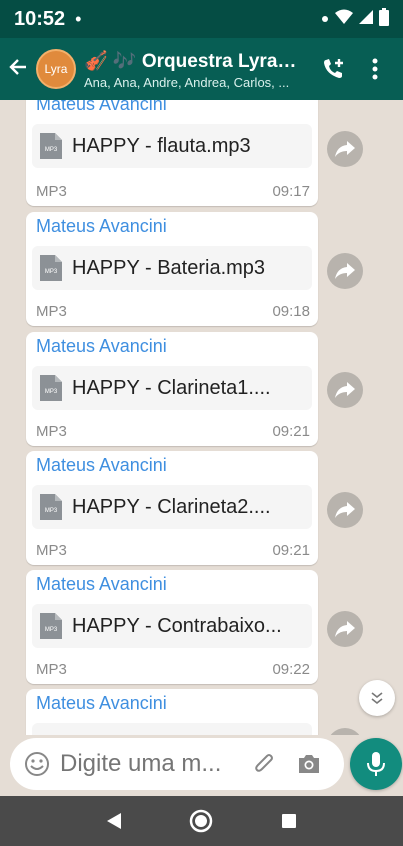  Describe the element at coordinates (161, 145) in the screenshot. I see `document-name: HAPPY - flauta.mp3` at that location.